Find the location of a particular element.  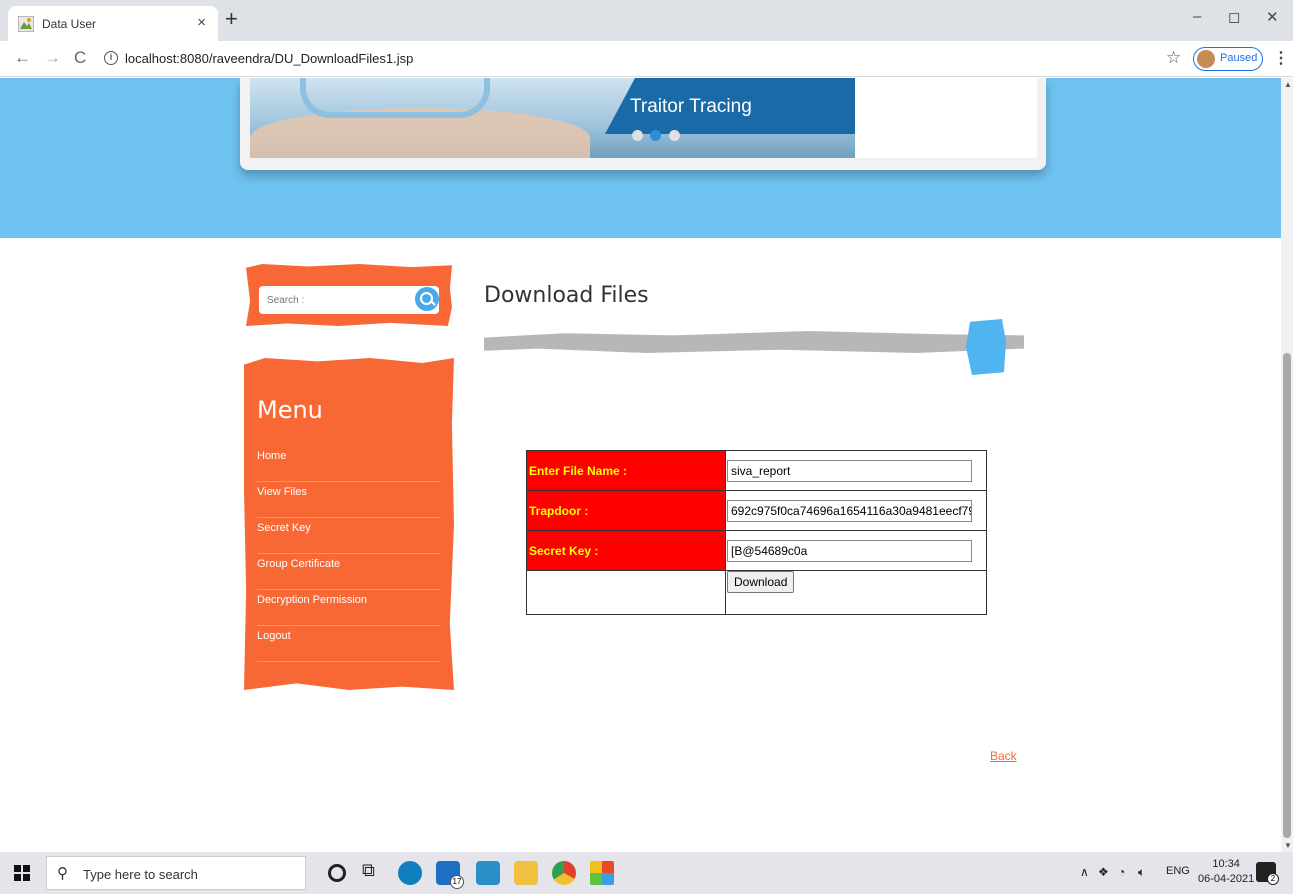

action-center-icon: 2 is located at coordinates (1267, 873).